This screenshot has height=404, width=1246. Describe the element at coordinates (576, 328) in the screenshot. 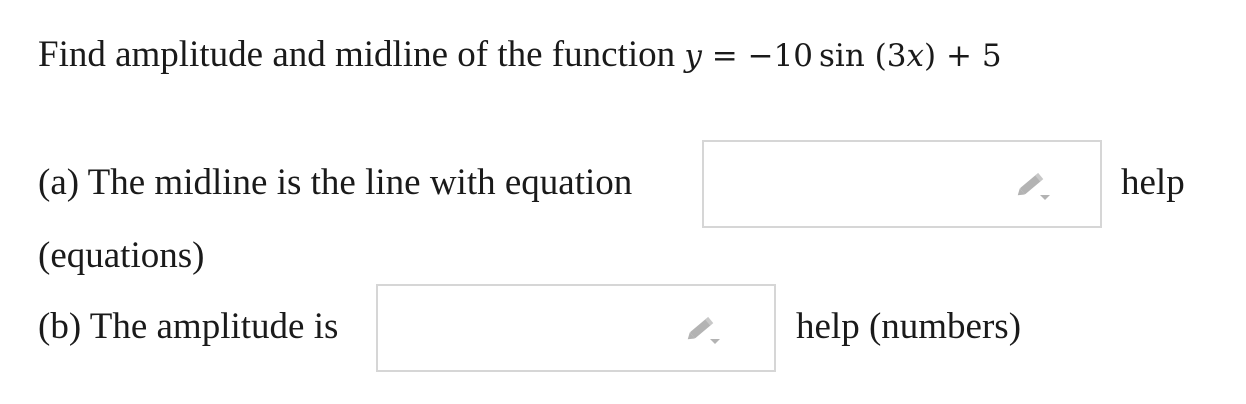

I see `part-b-answer-box` at that location.